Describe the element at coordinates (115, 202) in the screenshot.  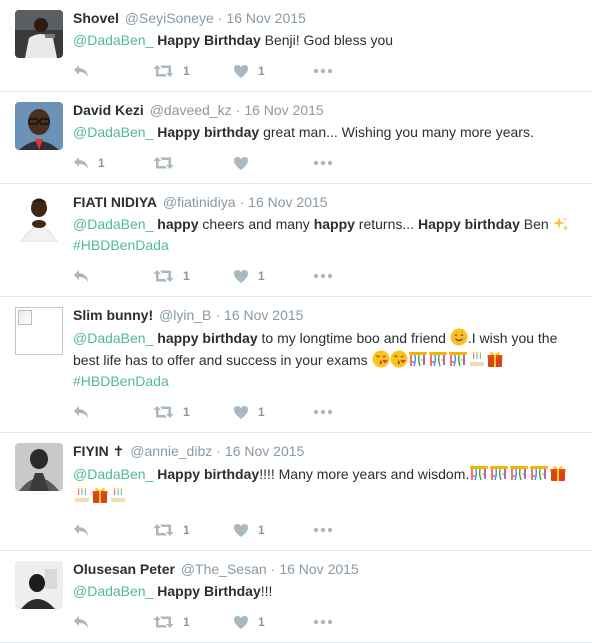
I see `user-name: FIATI NIDIYA` at that location.